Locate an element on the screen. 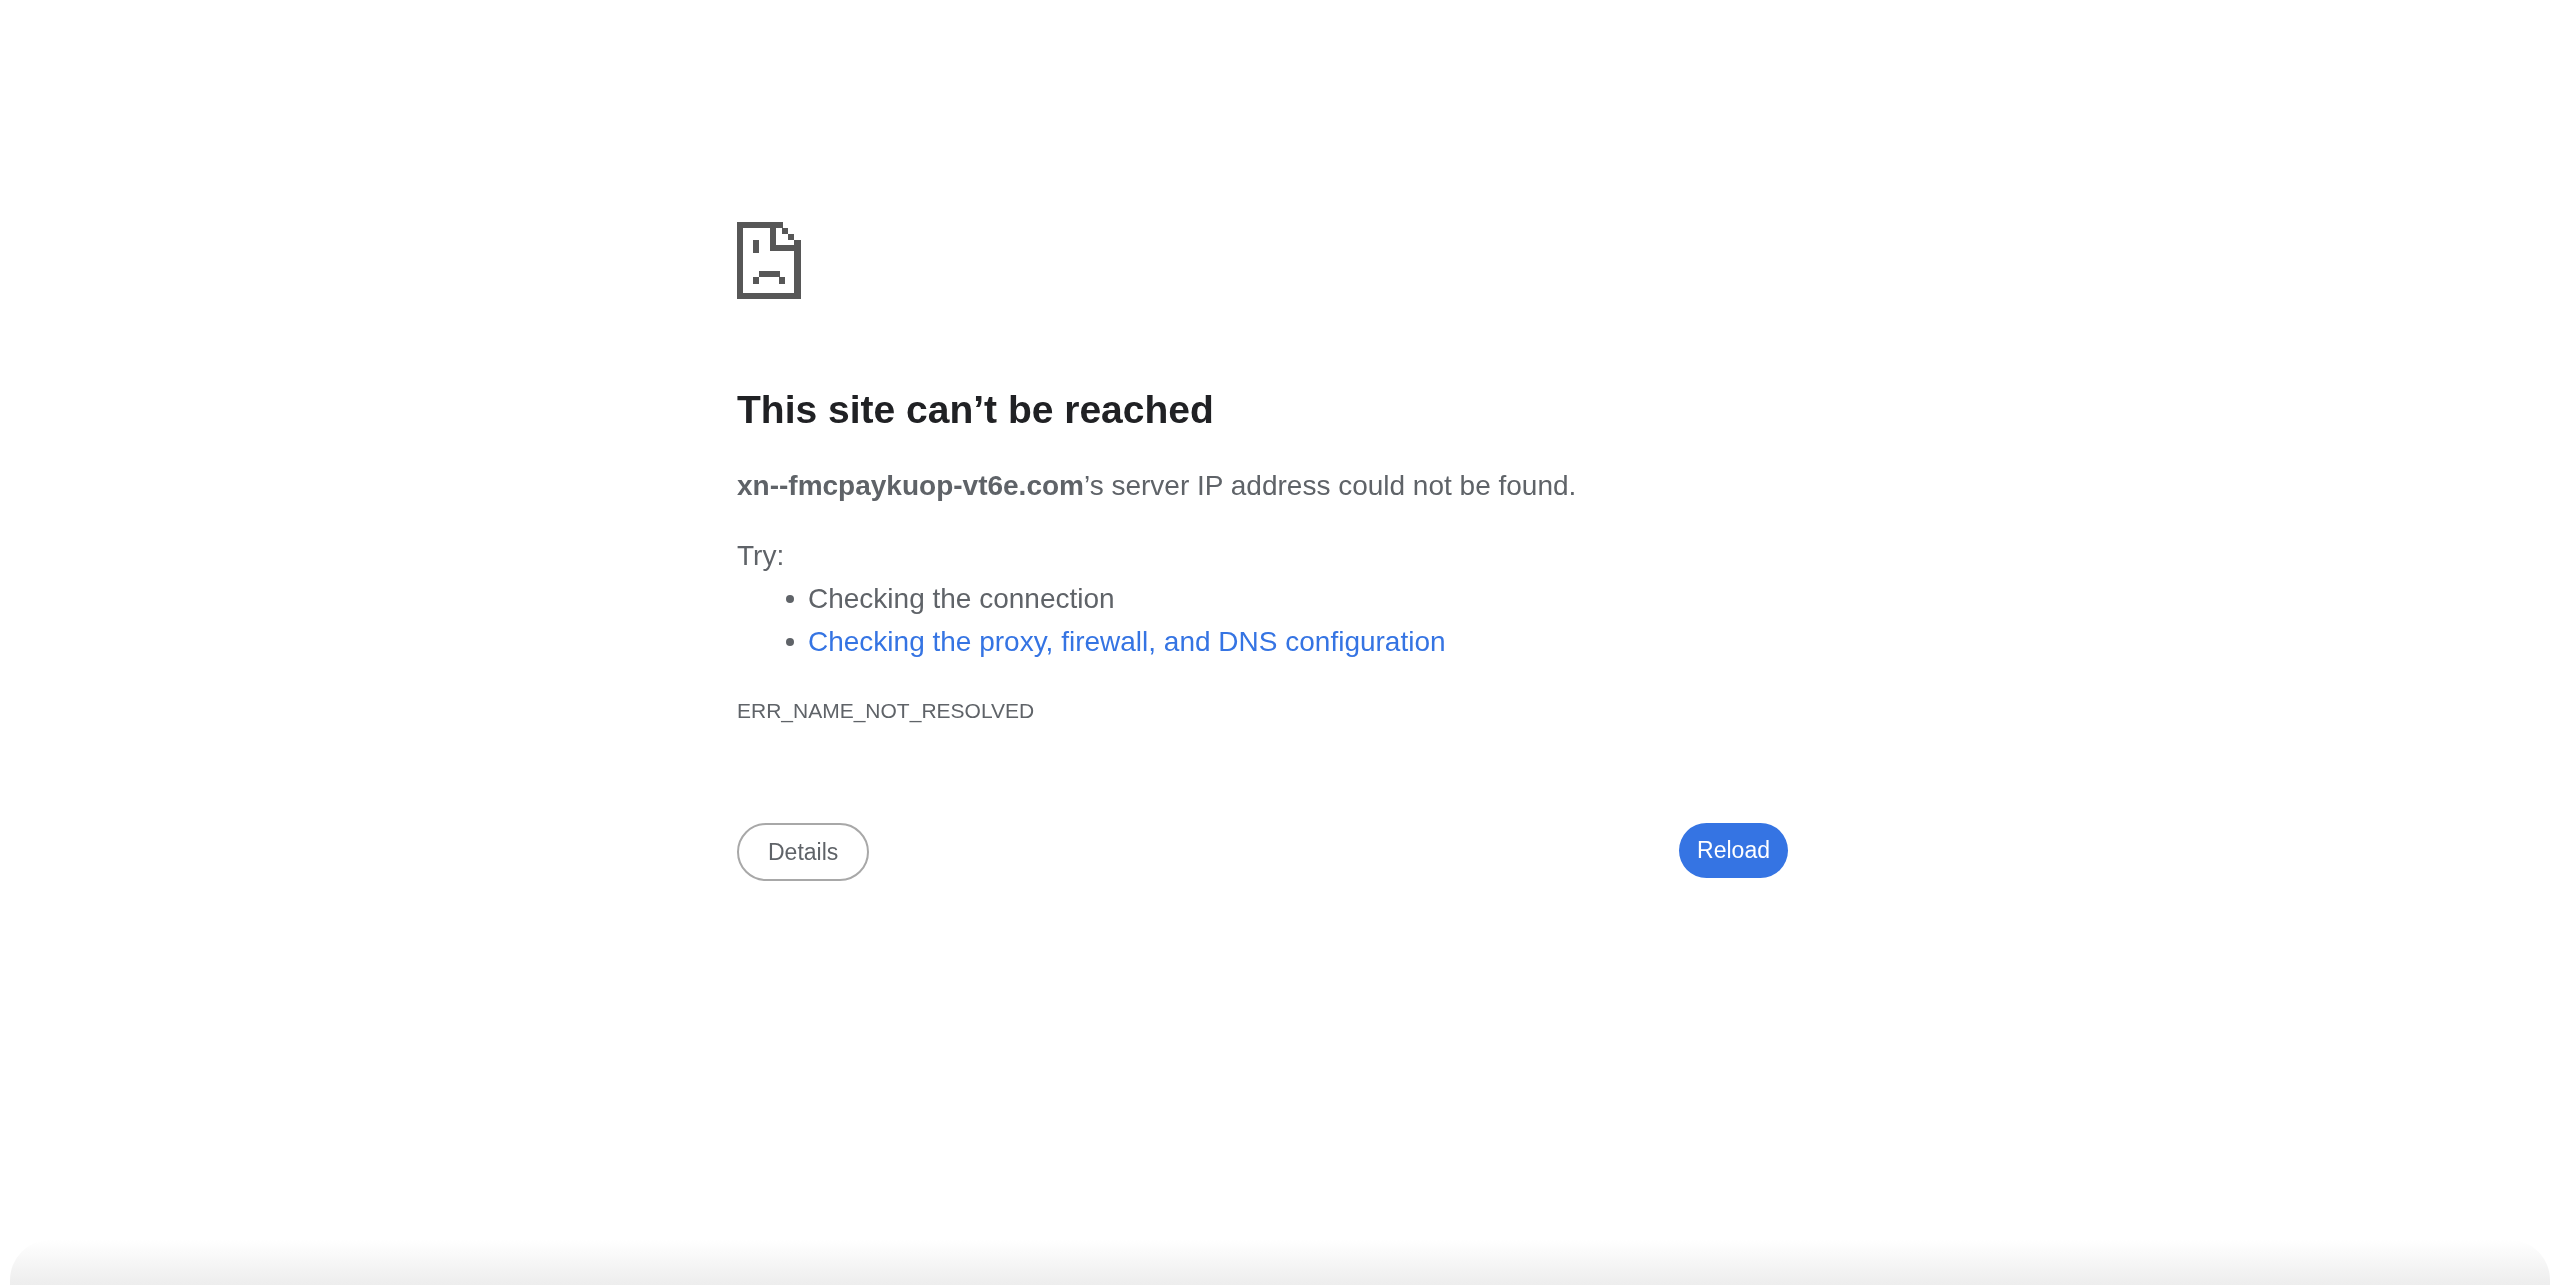  error-code: ERR_NAME_NOT_RESOLVED is located at coordinates (886, 711).